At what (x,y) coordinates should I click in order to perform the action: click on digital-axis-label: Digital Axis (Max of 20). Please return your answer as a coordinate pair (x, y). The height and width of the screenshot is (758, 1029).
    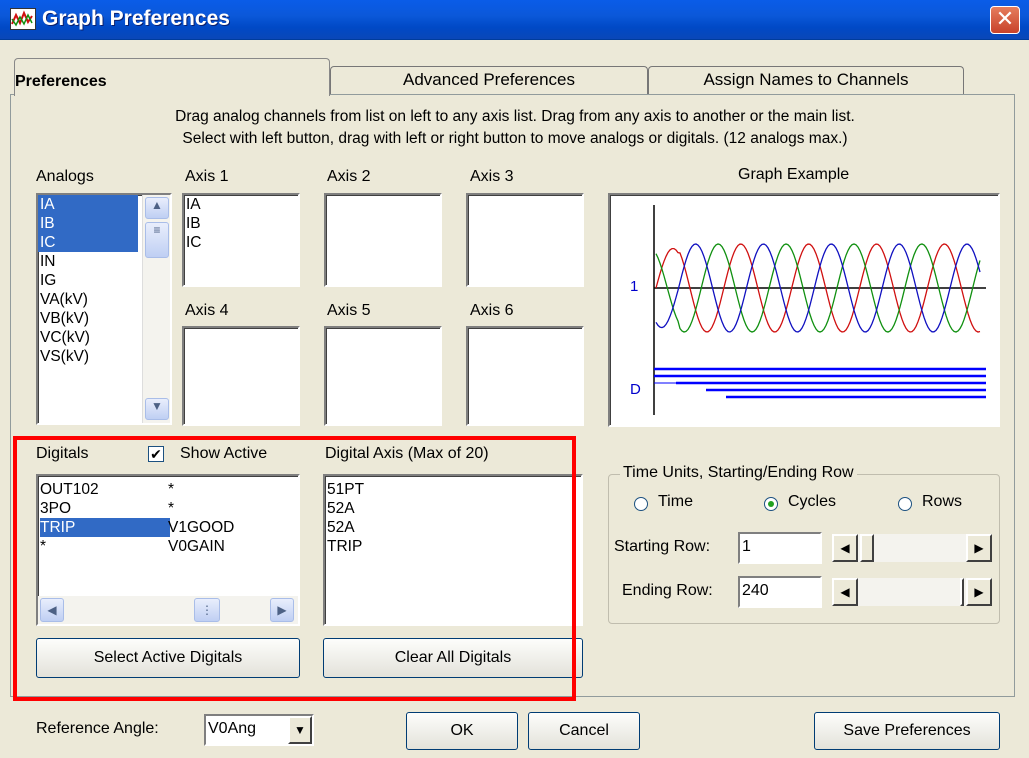
    Looking at the image, I should click on (407, 453).